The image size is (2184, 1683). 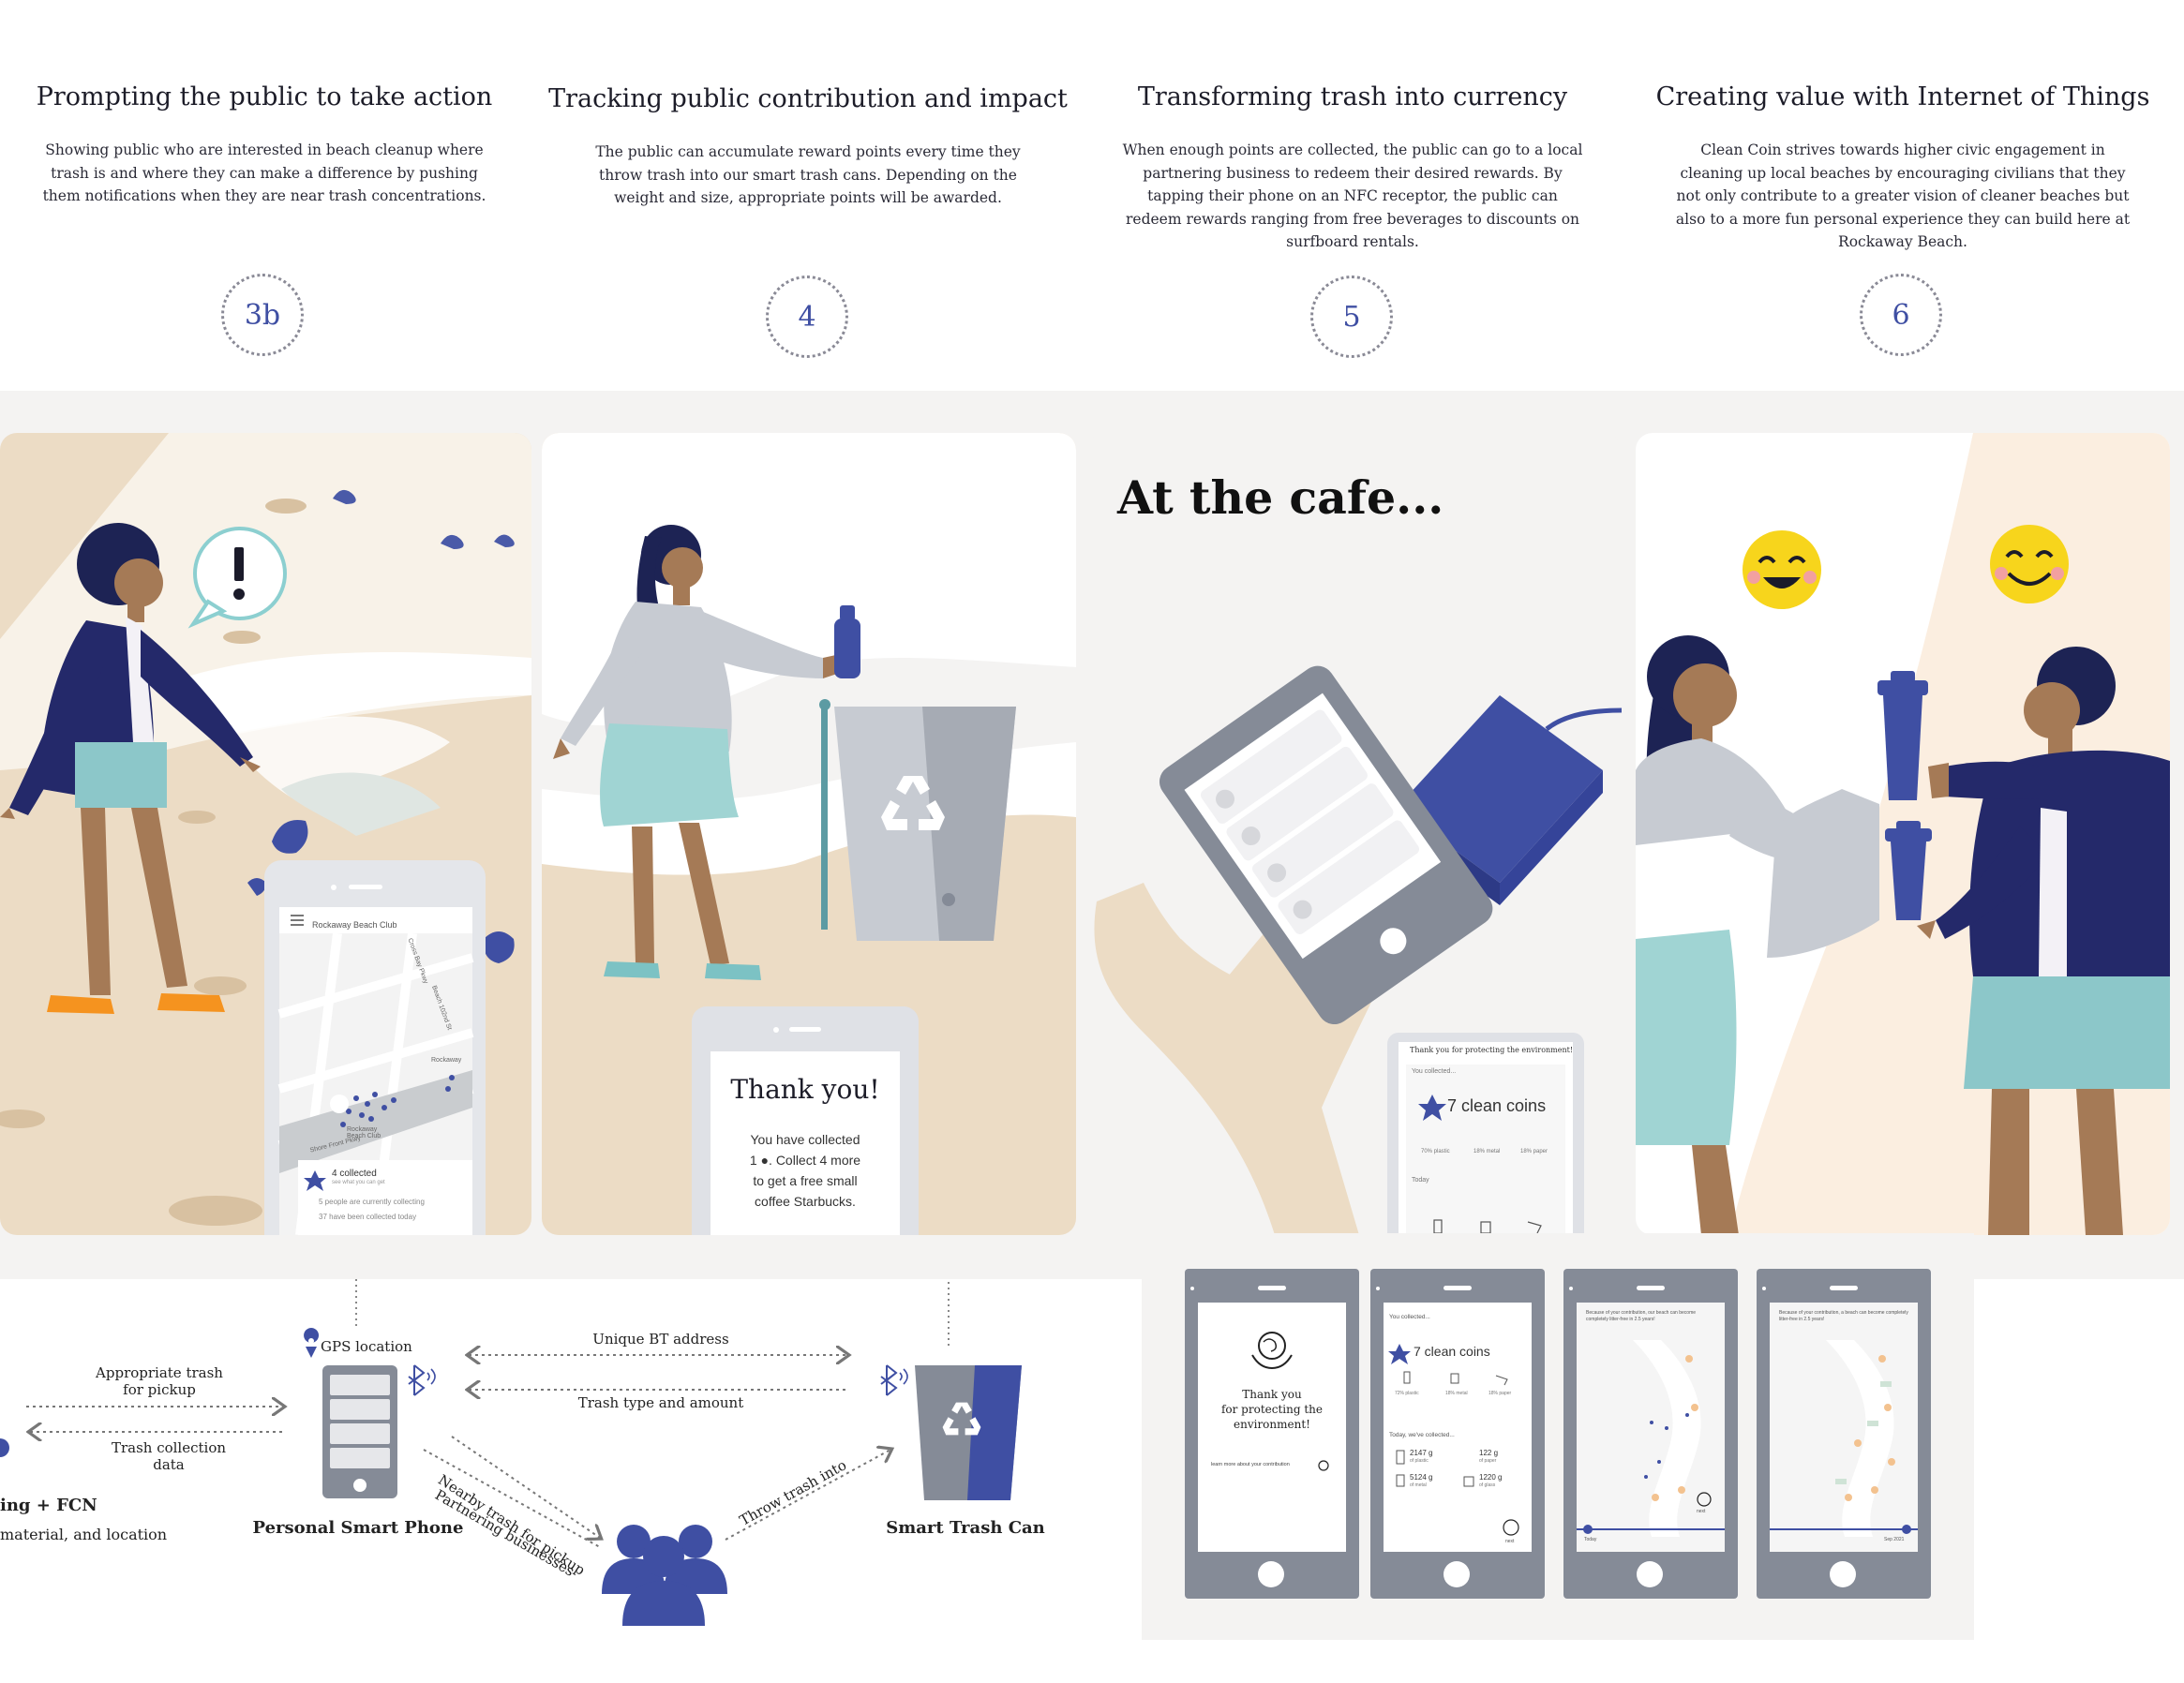 I want to click on collected-count: 4 collected, so click(x=355, y=1174).